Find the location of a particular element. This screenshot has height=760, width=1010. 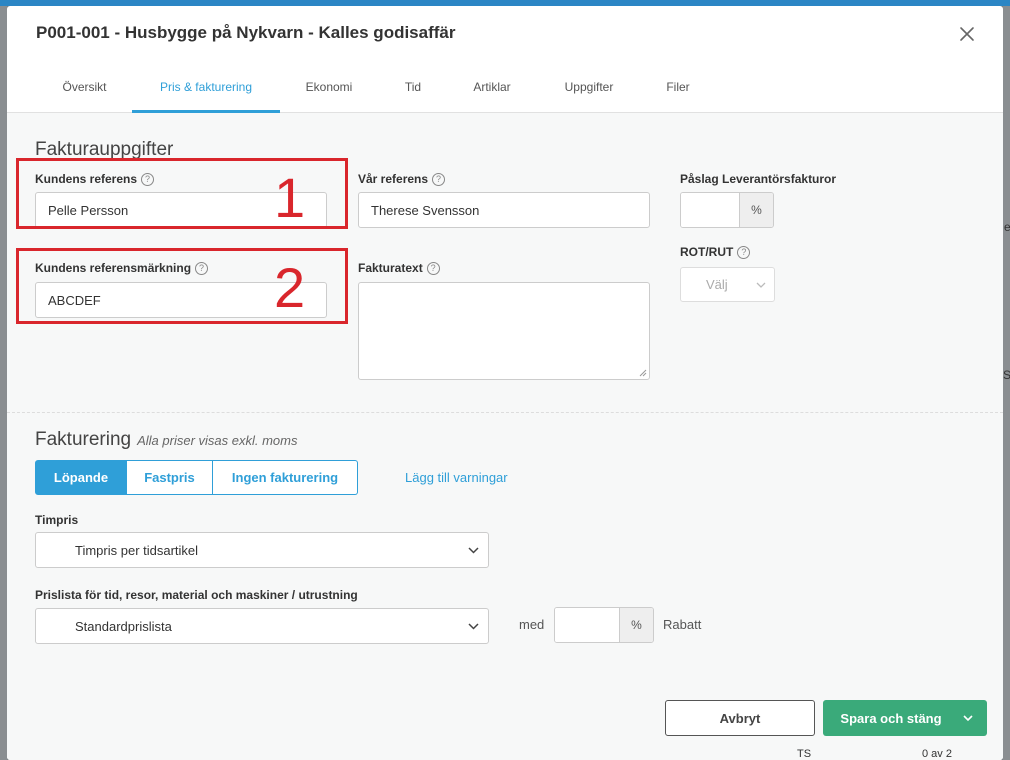

save-and-close-button: Spara och stäng is located at coordinates (905, 718).